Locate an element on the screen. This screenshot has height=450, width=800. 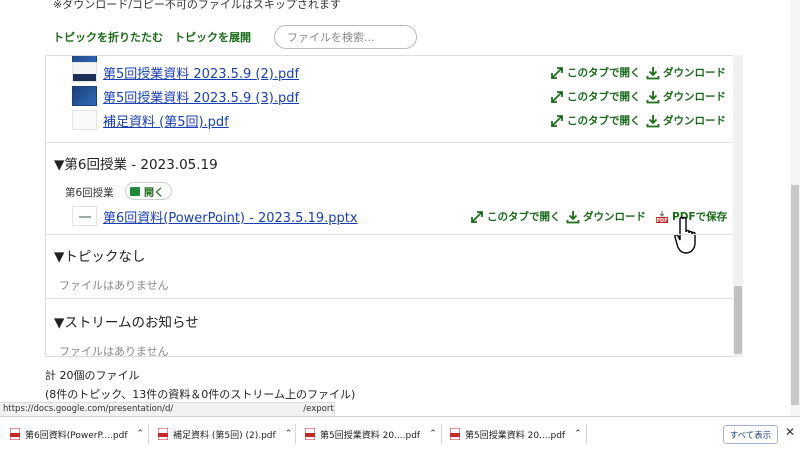
panel-scrollbar-thumb is located at coordinates (738, 320).